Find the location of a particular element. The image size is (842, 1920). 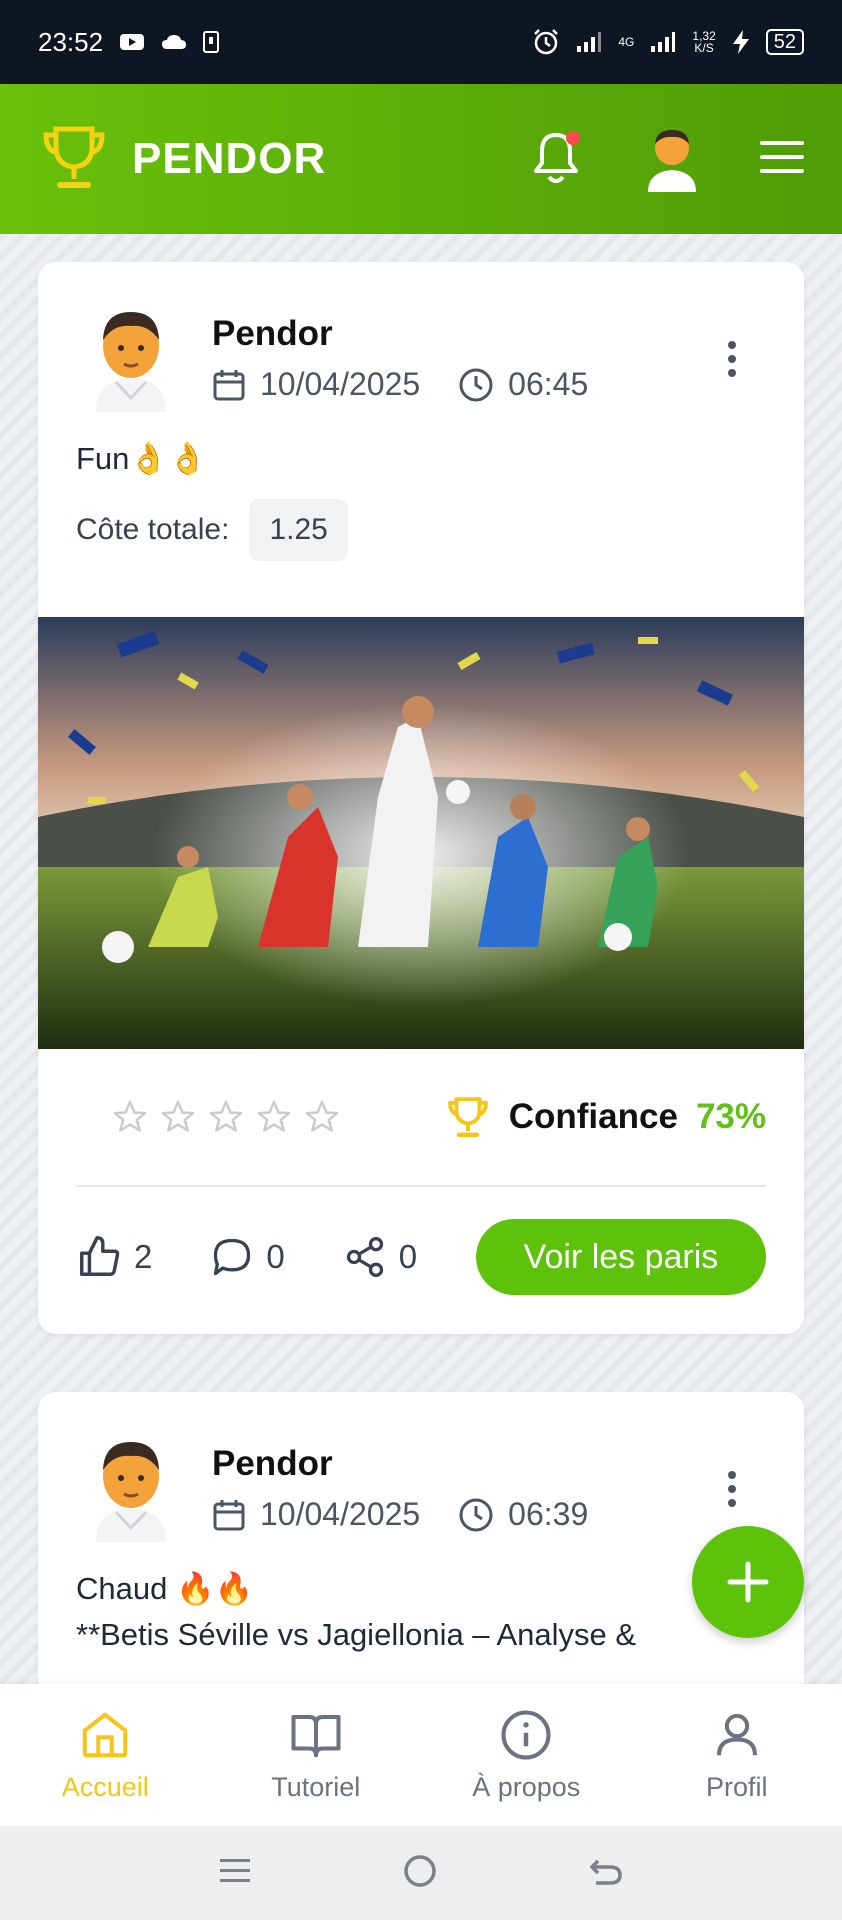

share-icon is located at coordinates (364, 1257).